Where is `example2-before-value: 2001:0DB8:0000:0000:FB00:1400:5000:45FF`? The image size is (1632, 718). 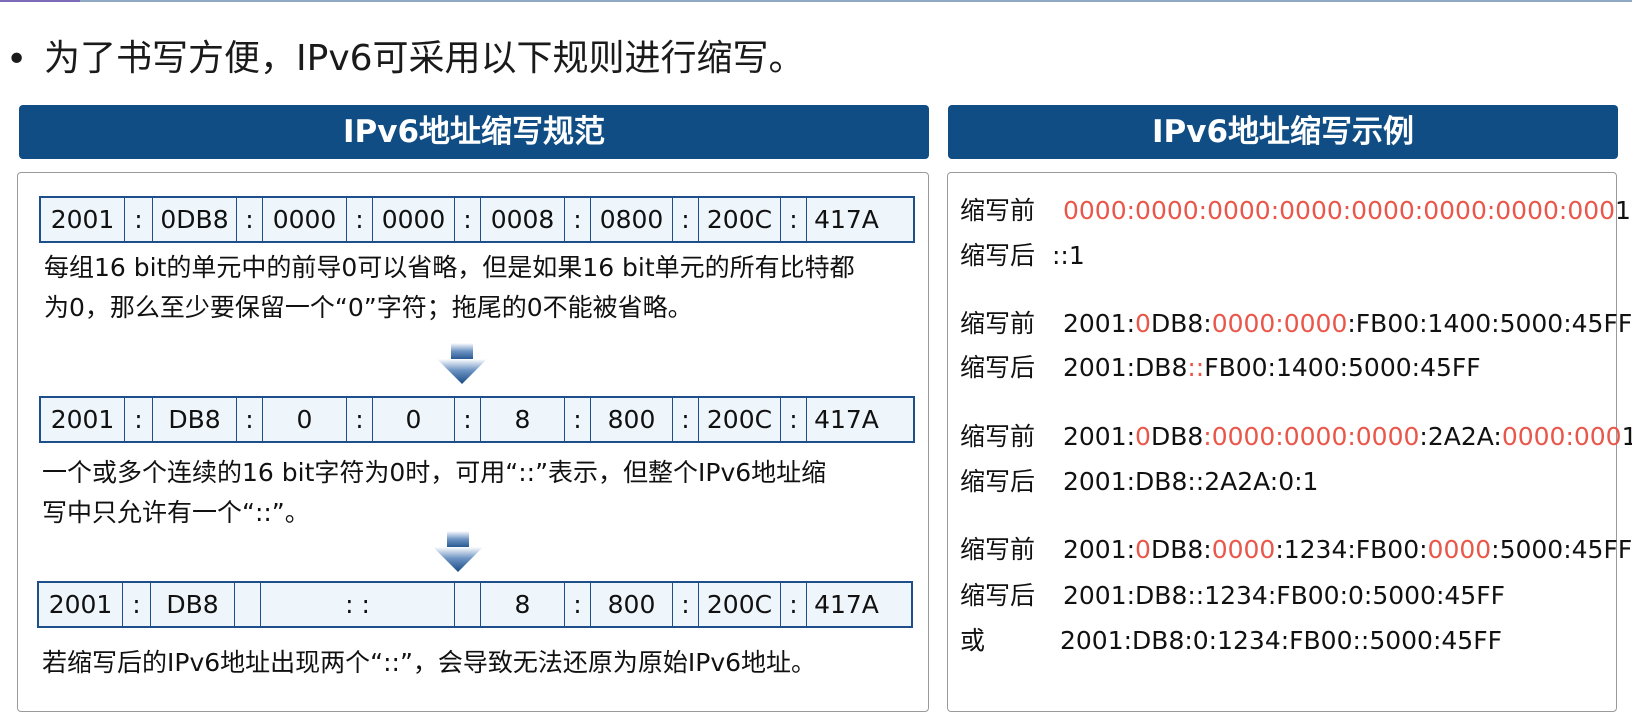 example2-before-value: 2001:0DB8:0000:0000:FB00:1400:5000:45FF is located at coordinates (1347, 324).